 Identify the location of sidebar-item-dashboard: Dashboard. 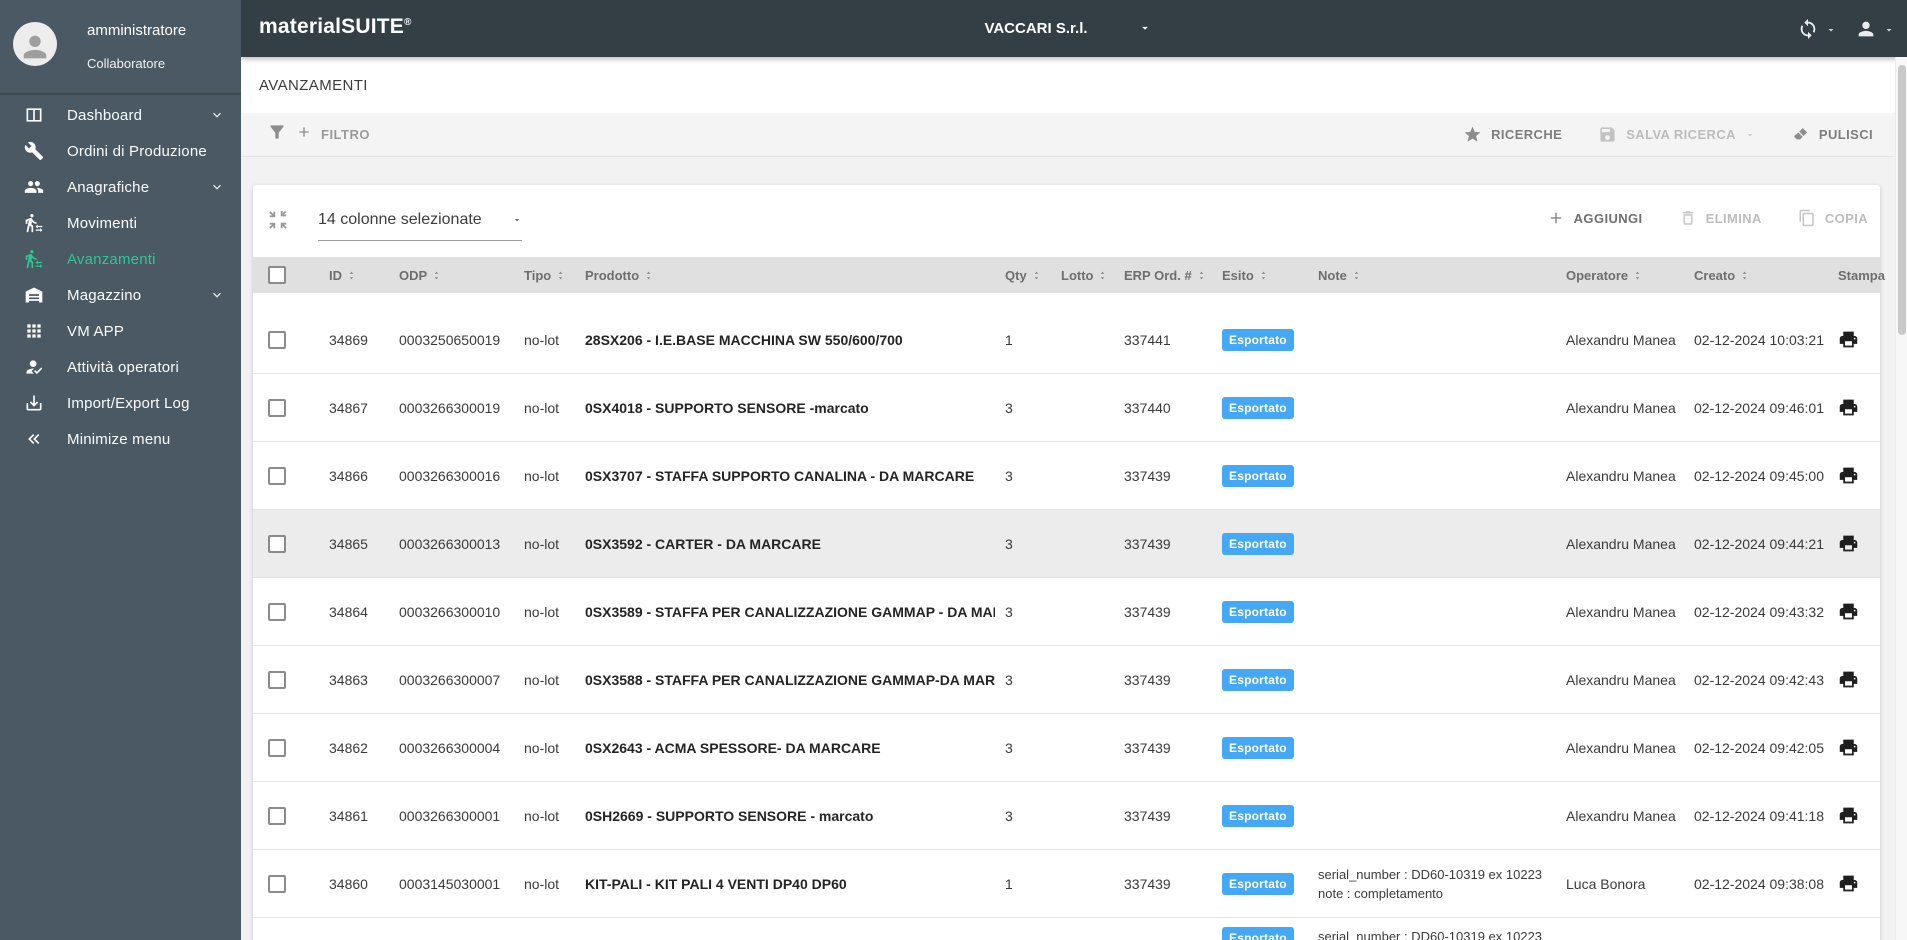
(120, 115).